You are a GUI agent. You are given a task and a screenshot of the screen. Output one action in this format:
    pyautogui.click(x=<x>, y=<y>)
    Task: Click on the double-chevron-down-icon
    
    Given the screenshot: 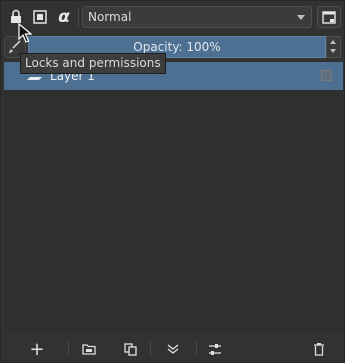 What is the action you would take?
    pyautogui.click(x=173, y=349)
    